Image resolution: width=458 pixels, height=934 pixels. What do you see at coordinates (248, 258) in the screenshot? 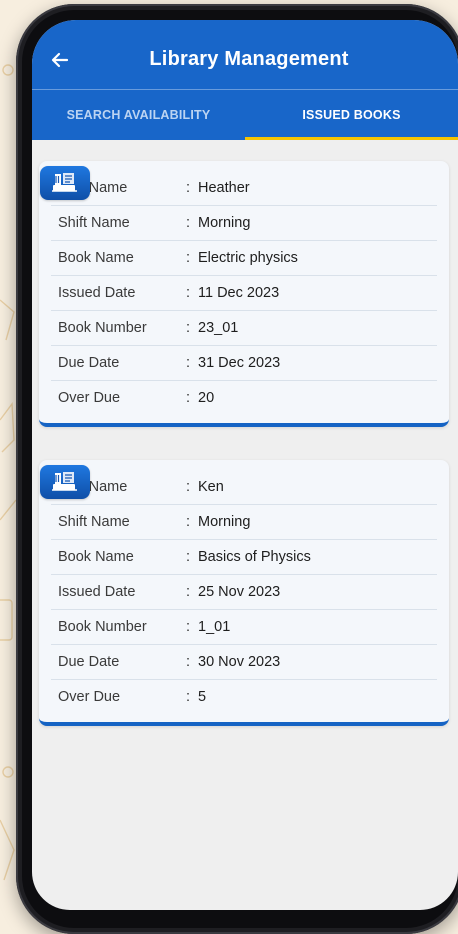
I see `value-book-name: Electric physics` at bounding box center [248, 258].